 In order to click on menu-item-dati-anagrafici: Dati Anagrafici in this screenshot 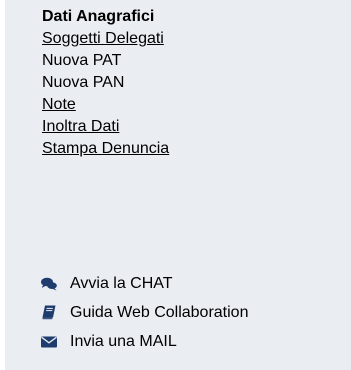, I will do `click(98, 16)`.